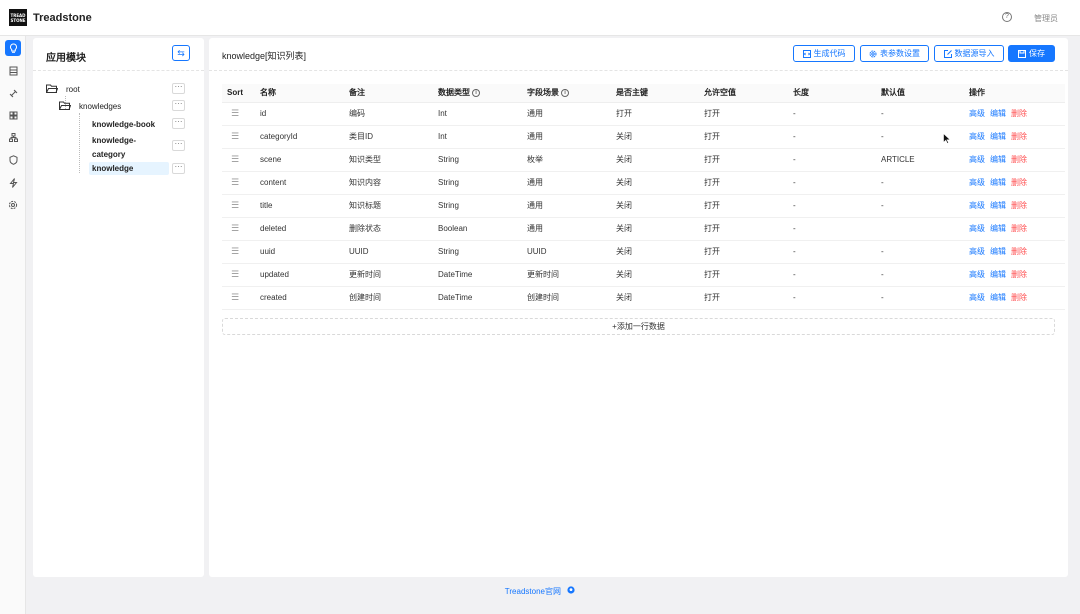 The width and height of the screenshot is (1080, 614). What do you see at coordinates (114, 147) in the screenshot?
I see `tree-node-knowledge-category: knowledge- category` at bounding box center [114, 147].